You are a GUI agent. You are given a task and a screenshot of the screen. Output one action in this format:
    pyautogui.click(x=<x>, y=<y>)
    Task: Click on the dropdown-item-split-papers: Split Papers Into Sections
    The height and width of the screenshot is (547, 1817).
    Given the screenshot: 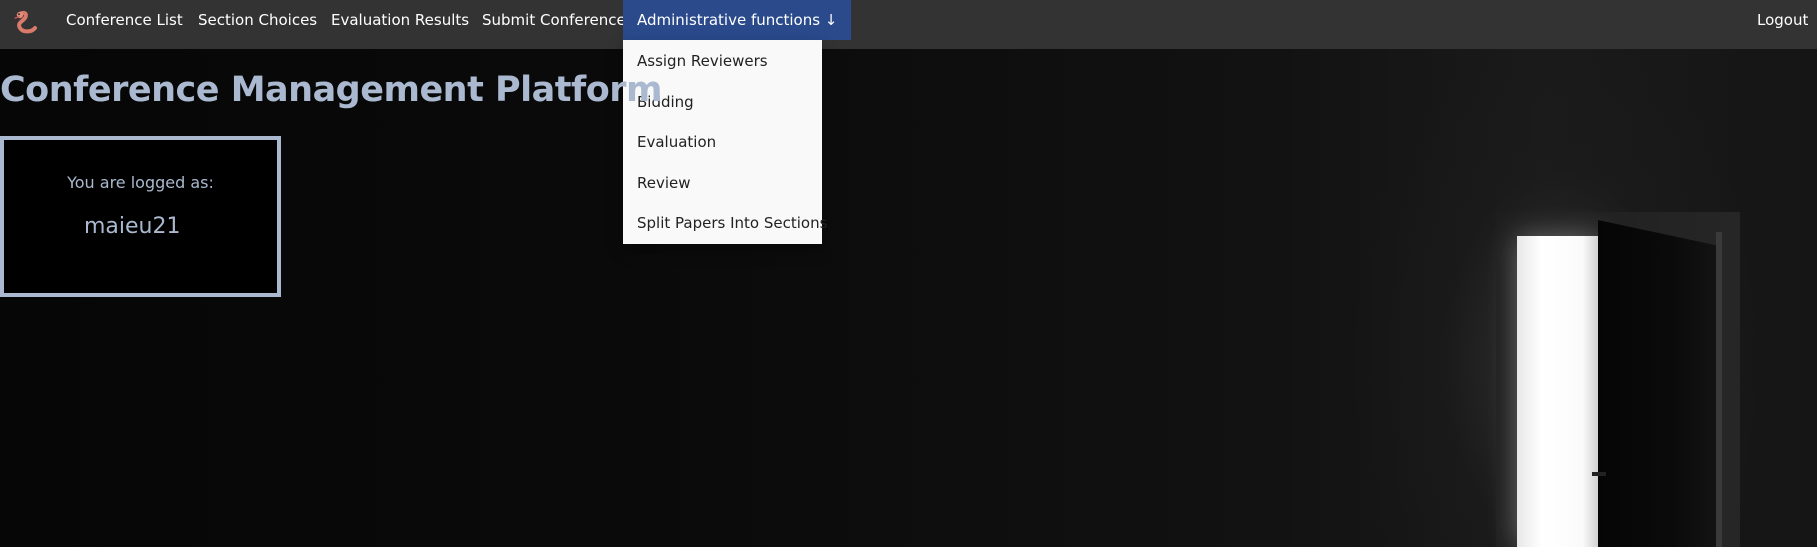 What is the action you would take?
    pyautogui.click(x=732, y=223)
    